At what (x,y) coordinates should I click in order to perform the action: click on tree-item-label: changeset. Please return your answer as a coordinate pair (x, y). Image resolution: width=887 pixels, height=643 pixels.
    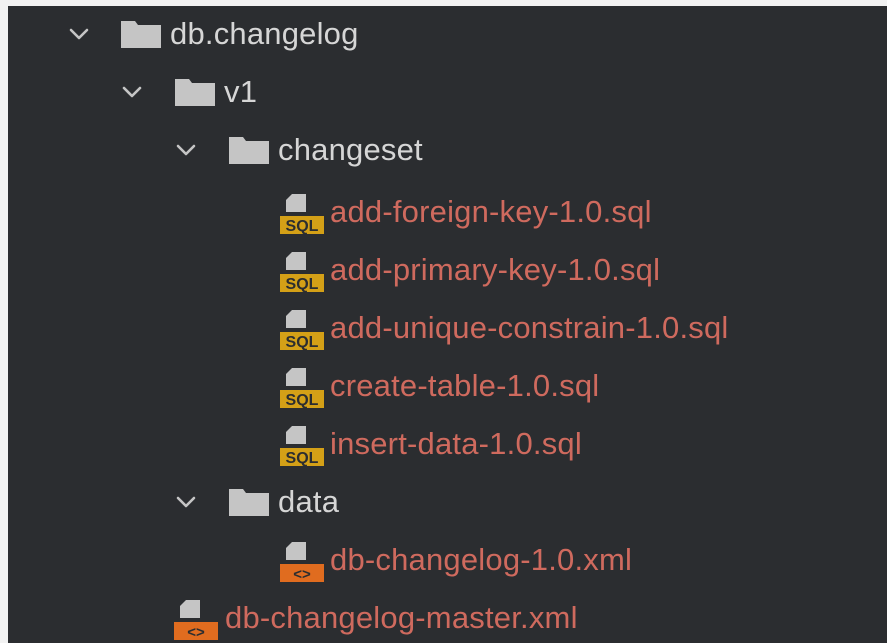
    Looking at the image, I should click on (350, 149).